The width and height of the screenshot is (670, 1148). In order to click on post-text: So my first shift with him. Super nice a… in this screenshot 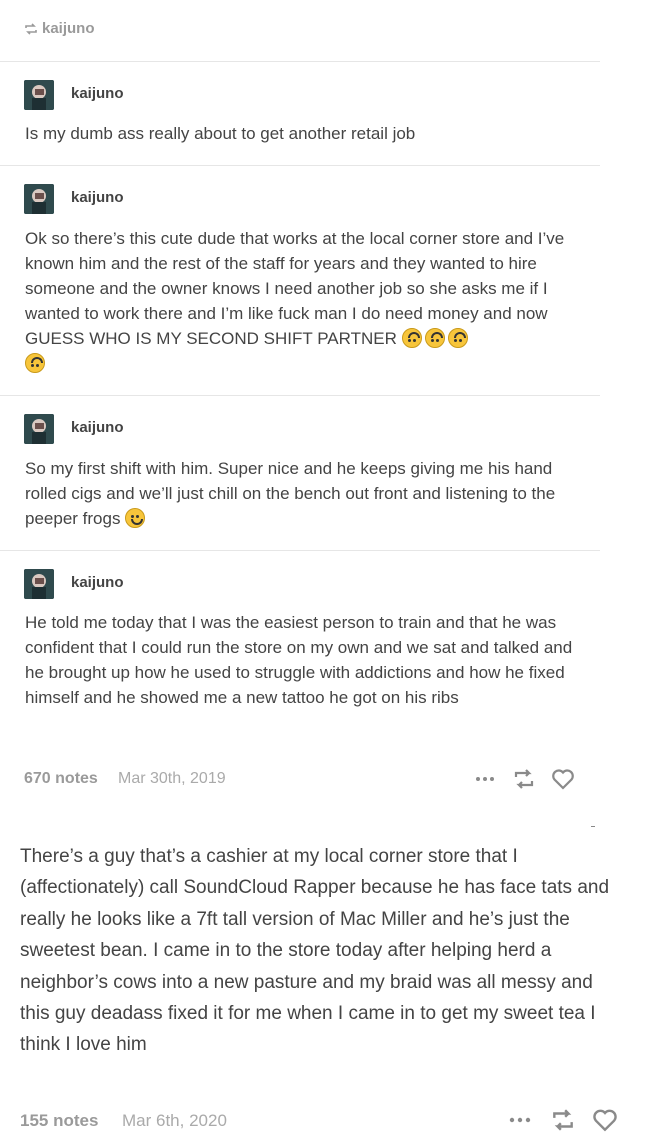, I will do `click(290, 493)`.